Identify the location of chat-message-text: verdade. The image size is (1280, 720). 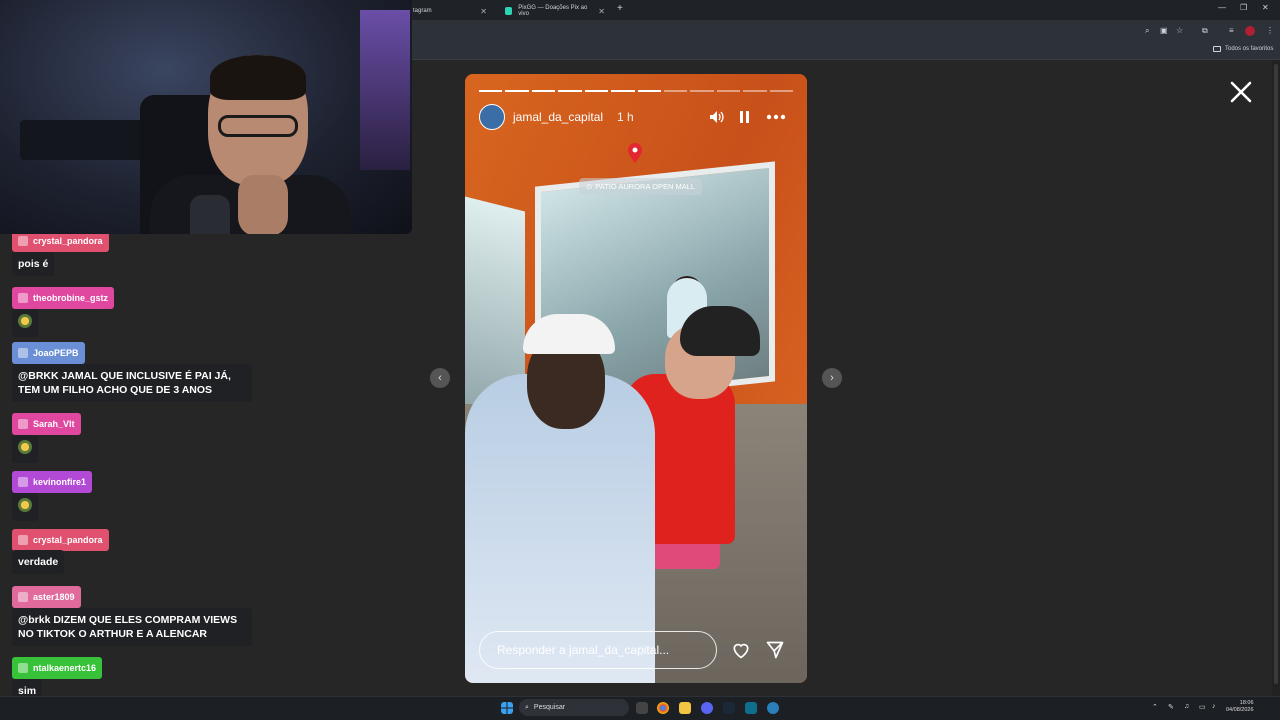
(38, 562).